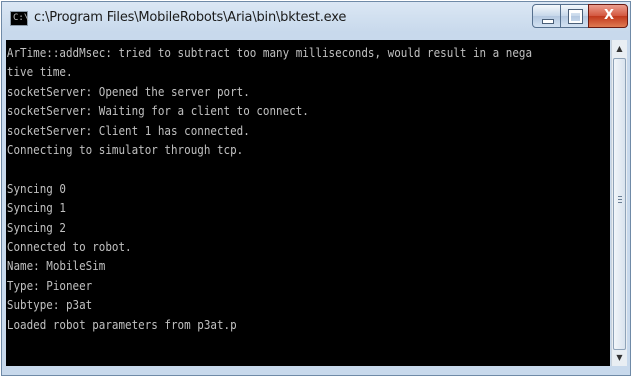  What do you see at coordinates (619, 357) in the screenshot?
I see `scroll-down-arrow-icon: ▼` at bounding box center [619, 357].